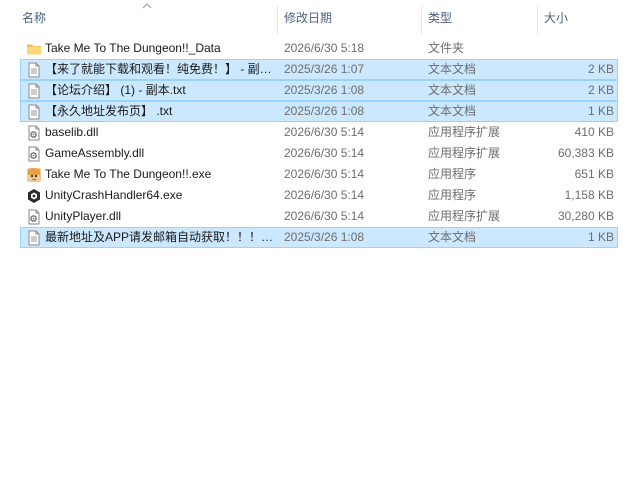 This screenshot has width=625, height=479. What do you see at coordinates (324, 69) in the screenshot?
I see `file-modified-date: 2025/3/26 1:07` at bounding box center [324, 69].